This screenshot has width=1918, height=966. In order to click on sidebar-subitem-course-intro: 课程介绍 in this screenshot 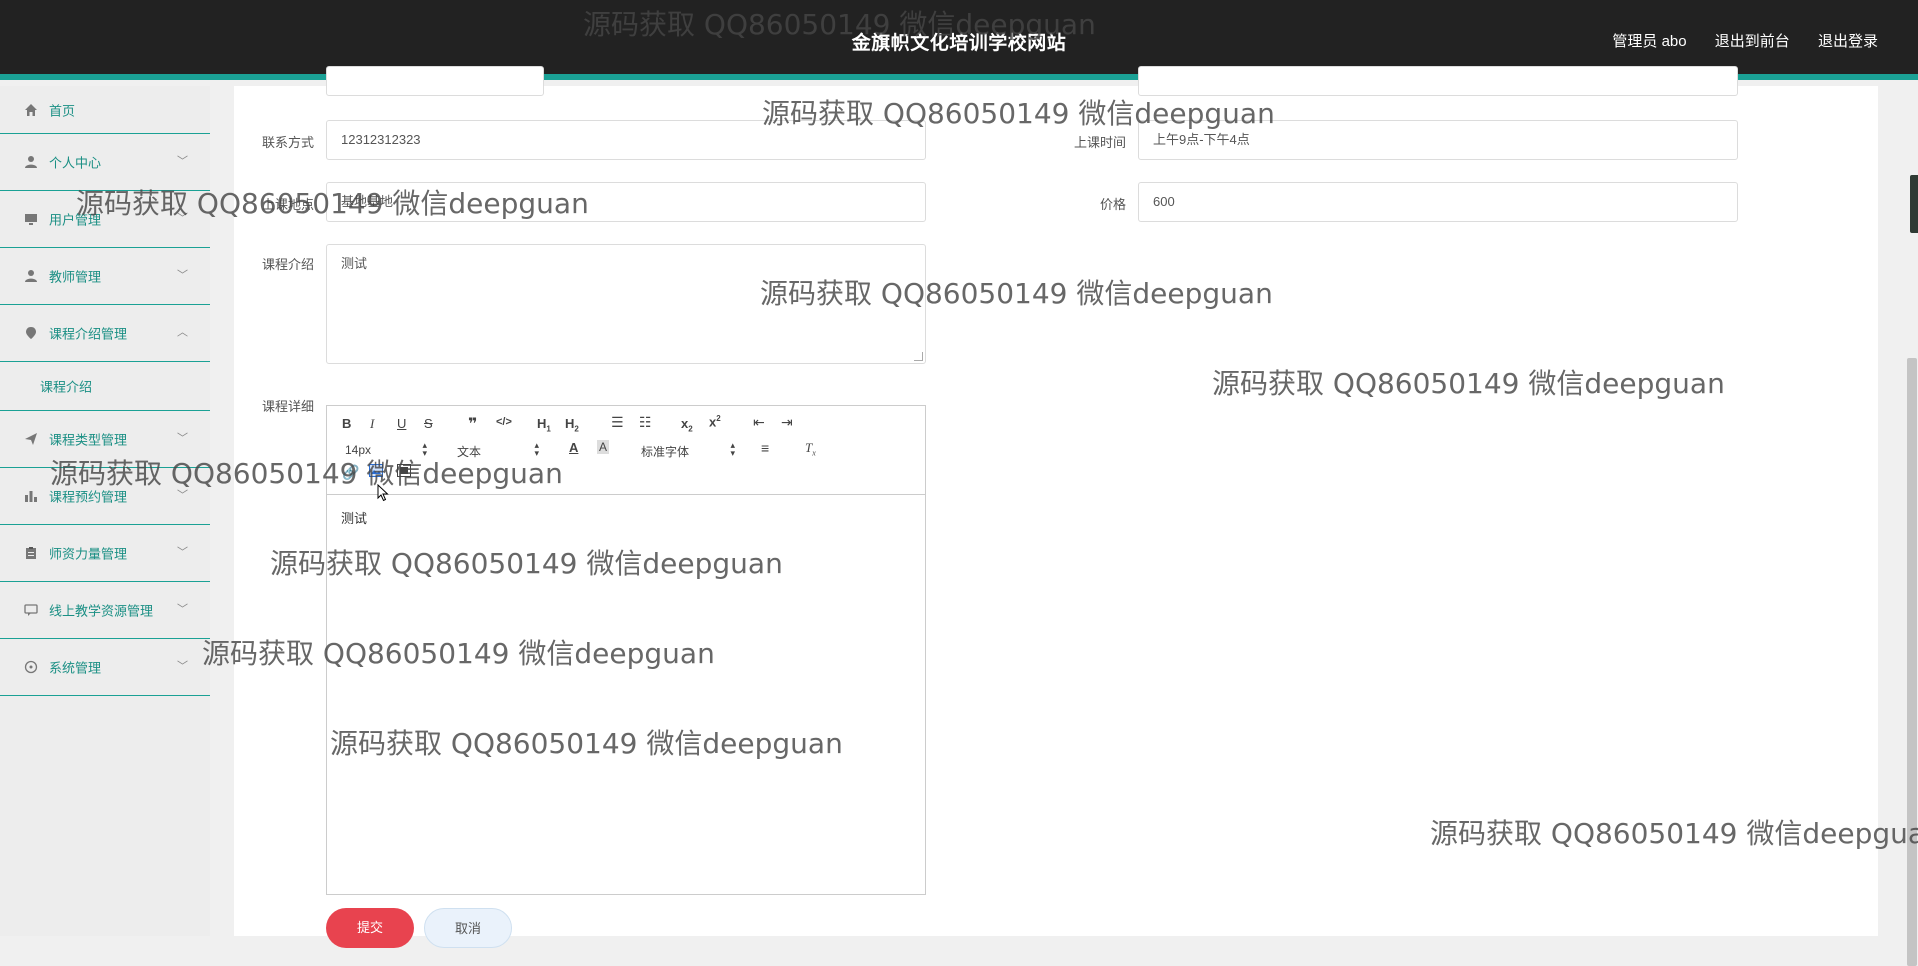, I will do `click(105, 386)`.